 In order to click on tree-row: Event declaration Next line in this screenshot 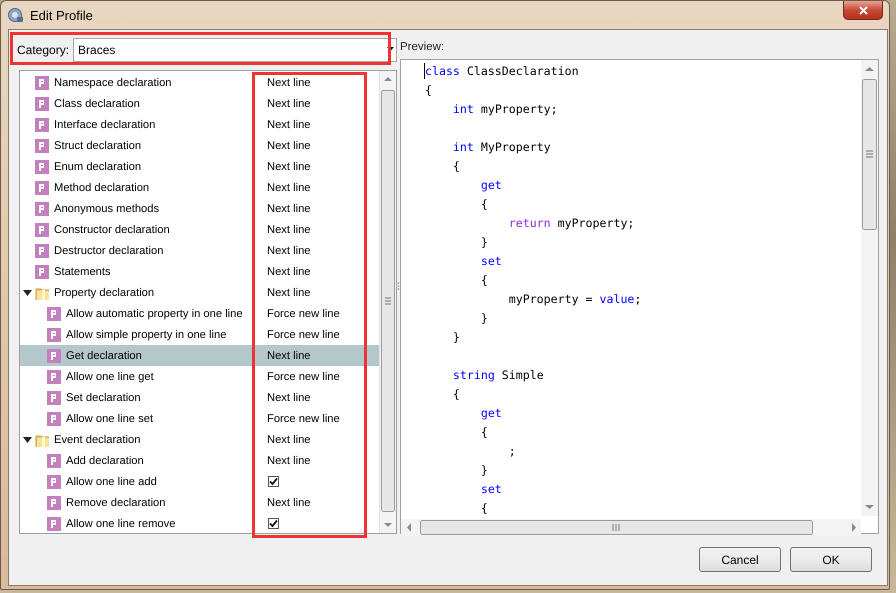, I will do `click(199, 439)`.